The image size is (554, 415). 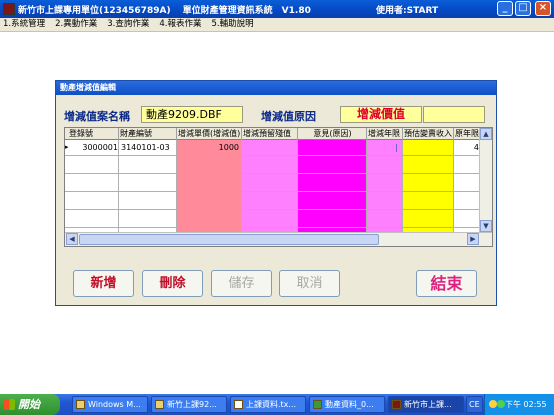 I want to click on scroll-thumb, so click(x=229, y=239).